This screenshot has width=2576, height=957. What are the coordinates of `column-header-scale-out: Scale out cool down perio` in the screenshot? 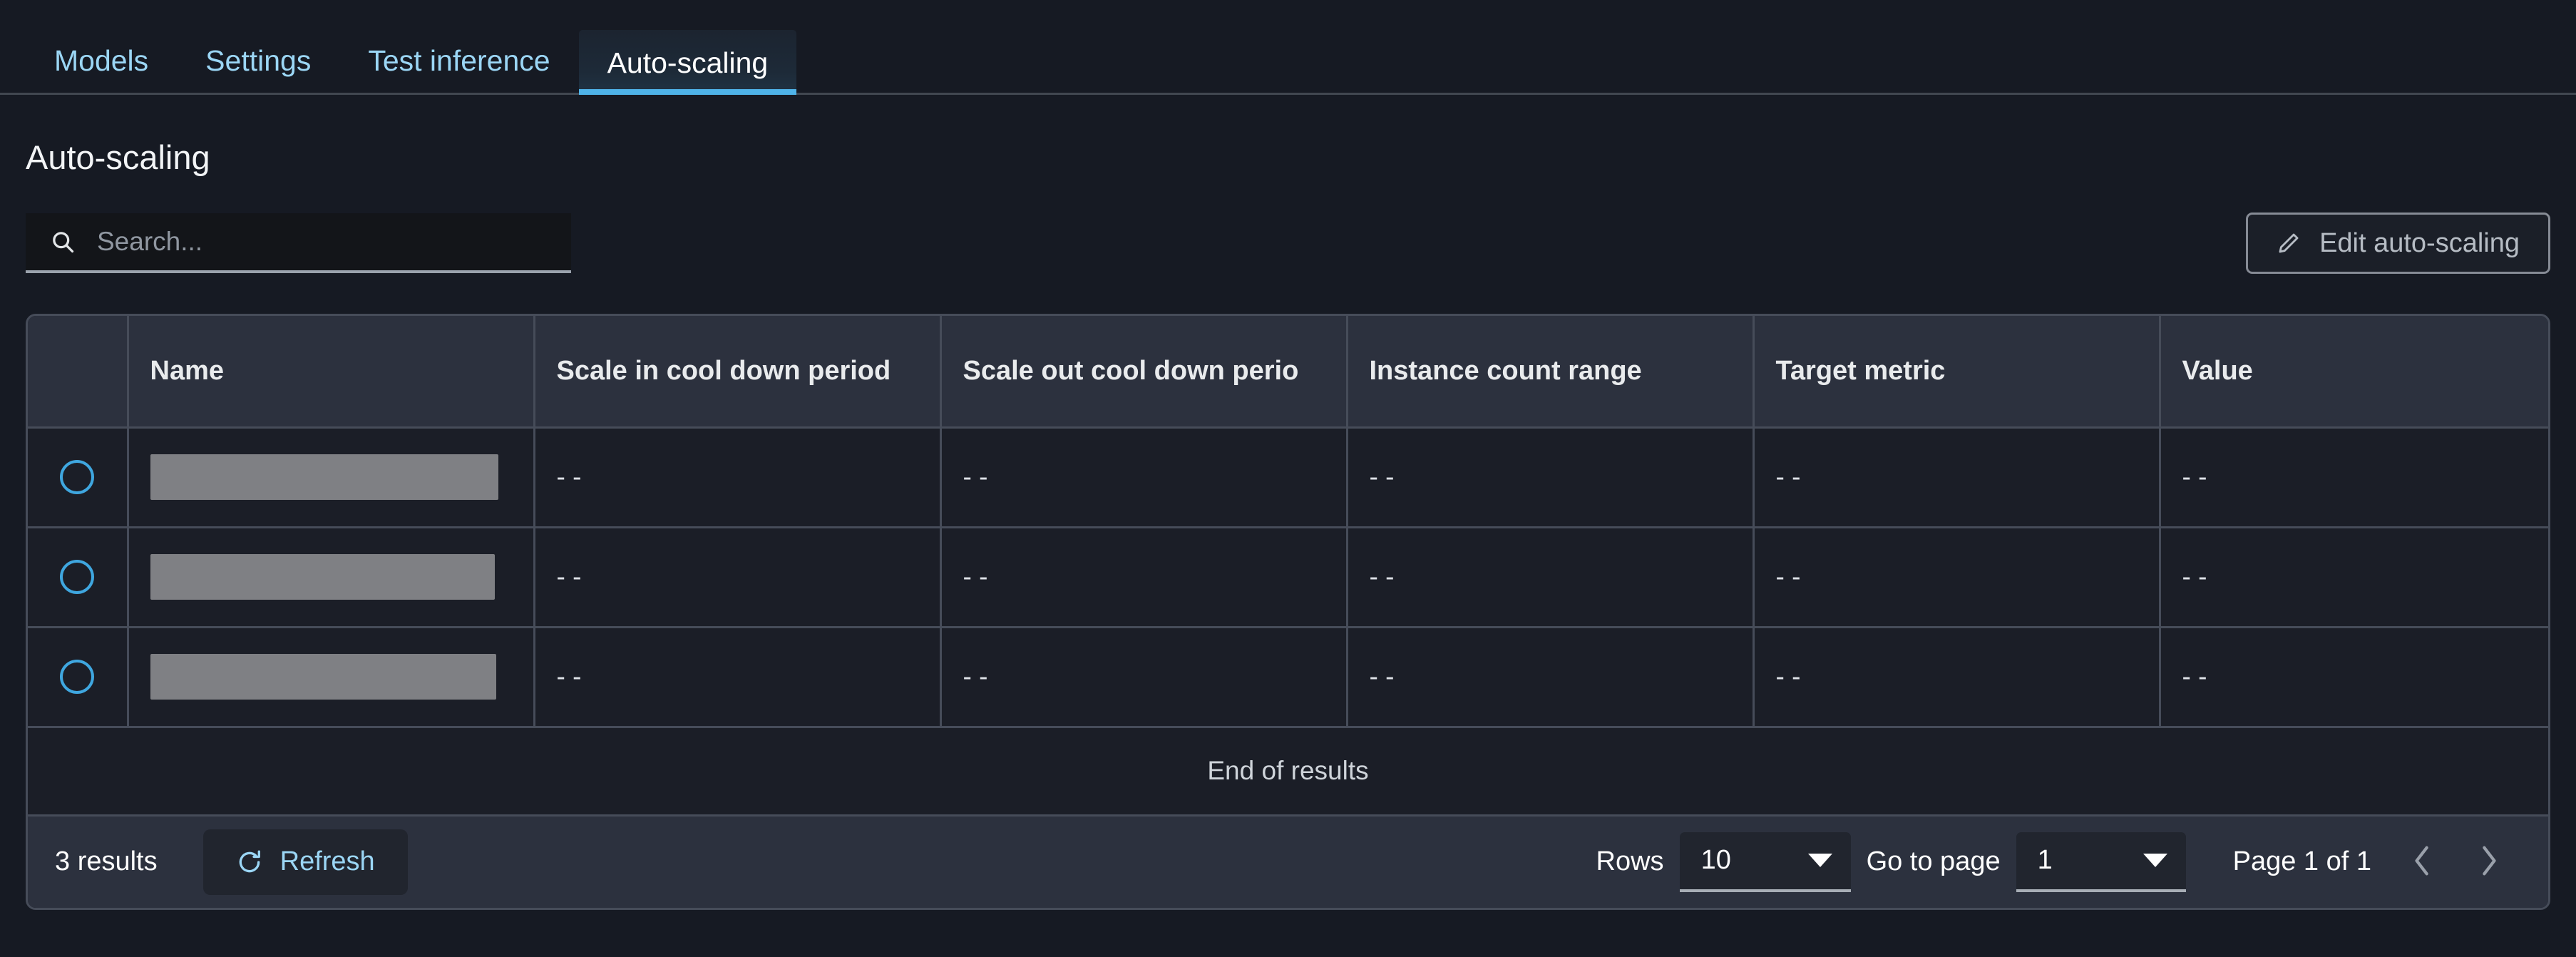 It's located at (1144, 372).